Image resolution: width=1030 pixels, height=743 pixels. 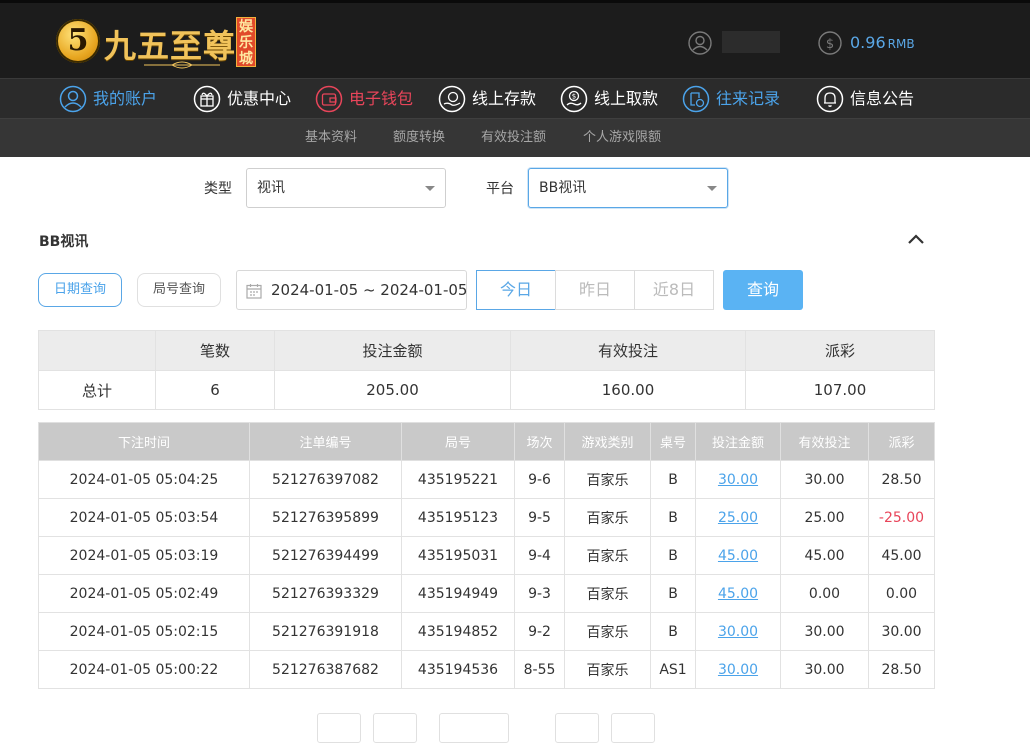 I want to click on sub-nav: 基本资料 额度转换 有效投注额 个人游戏限额, so click(x=515, y=138).